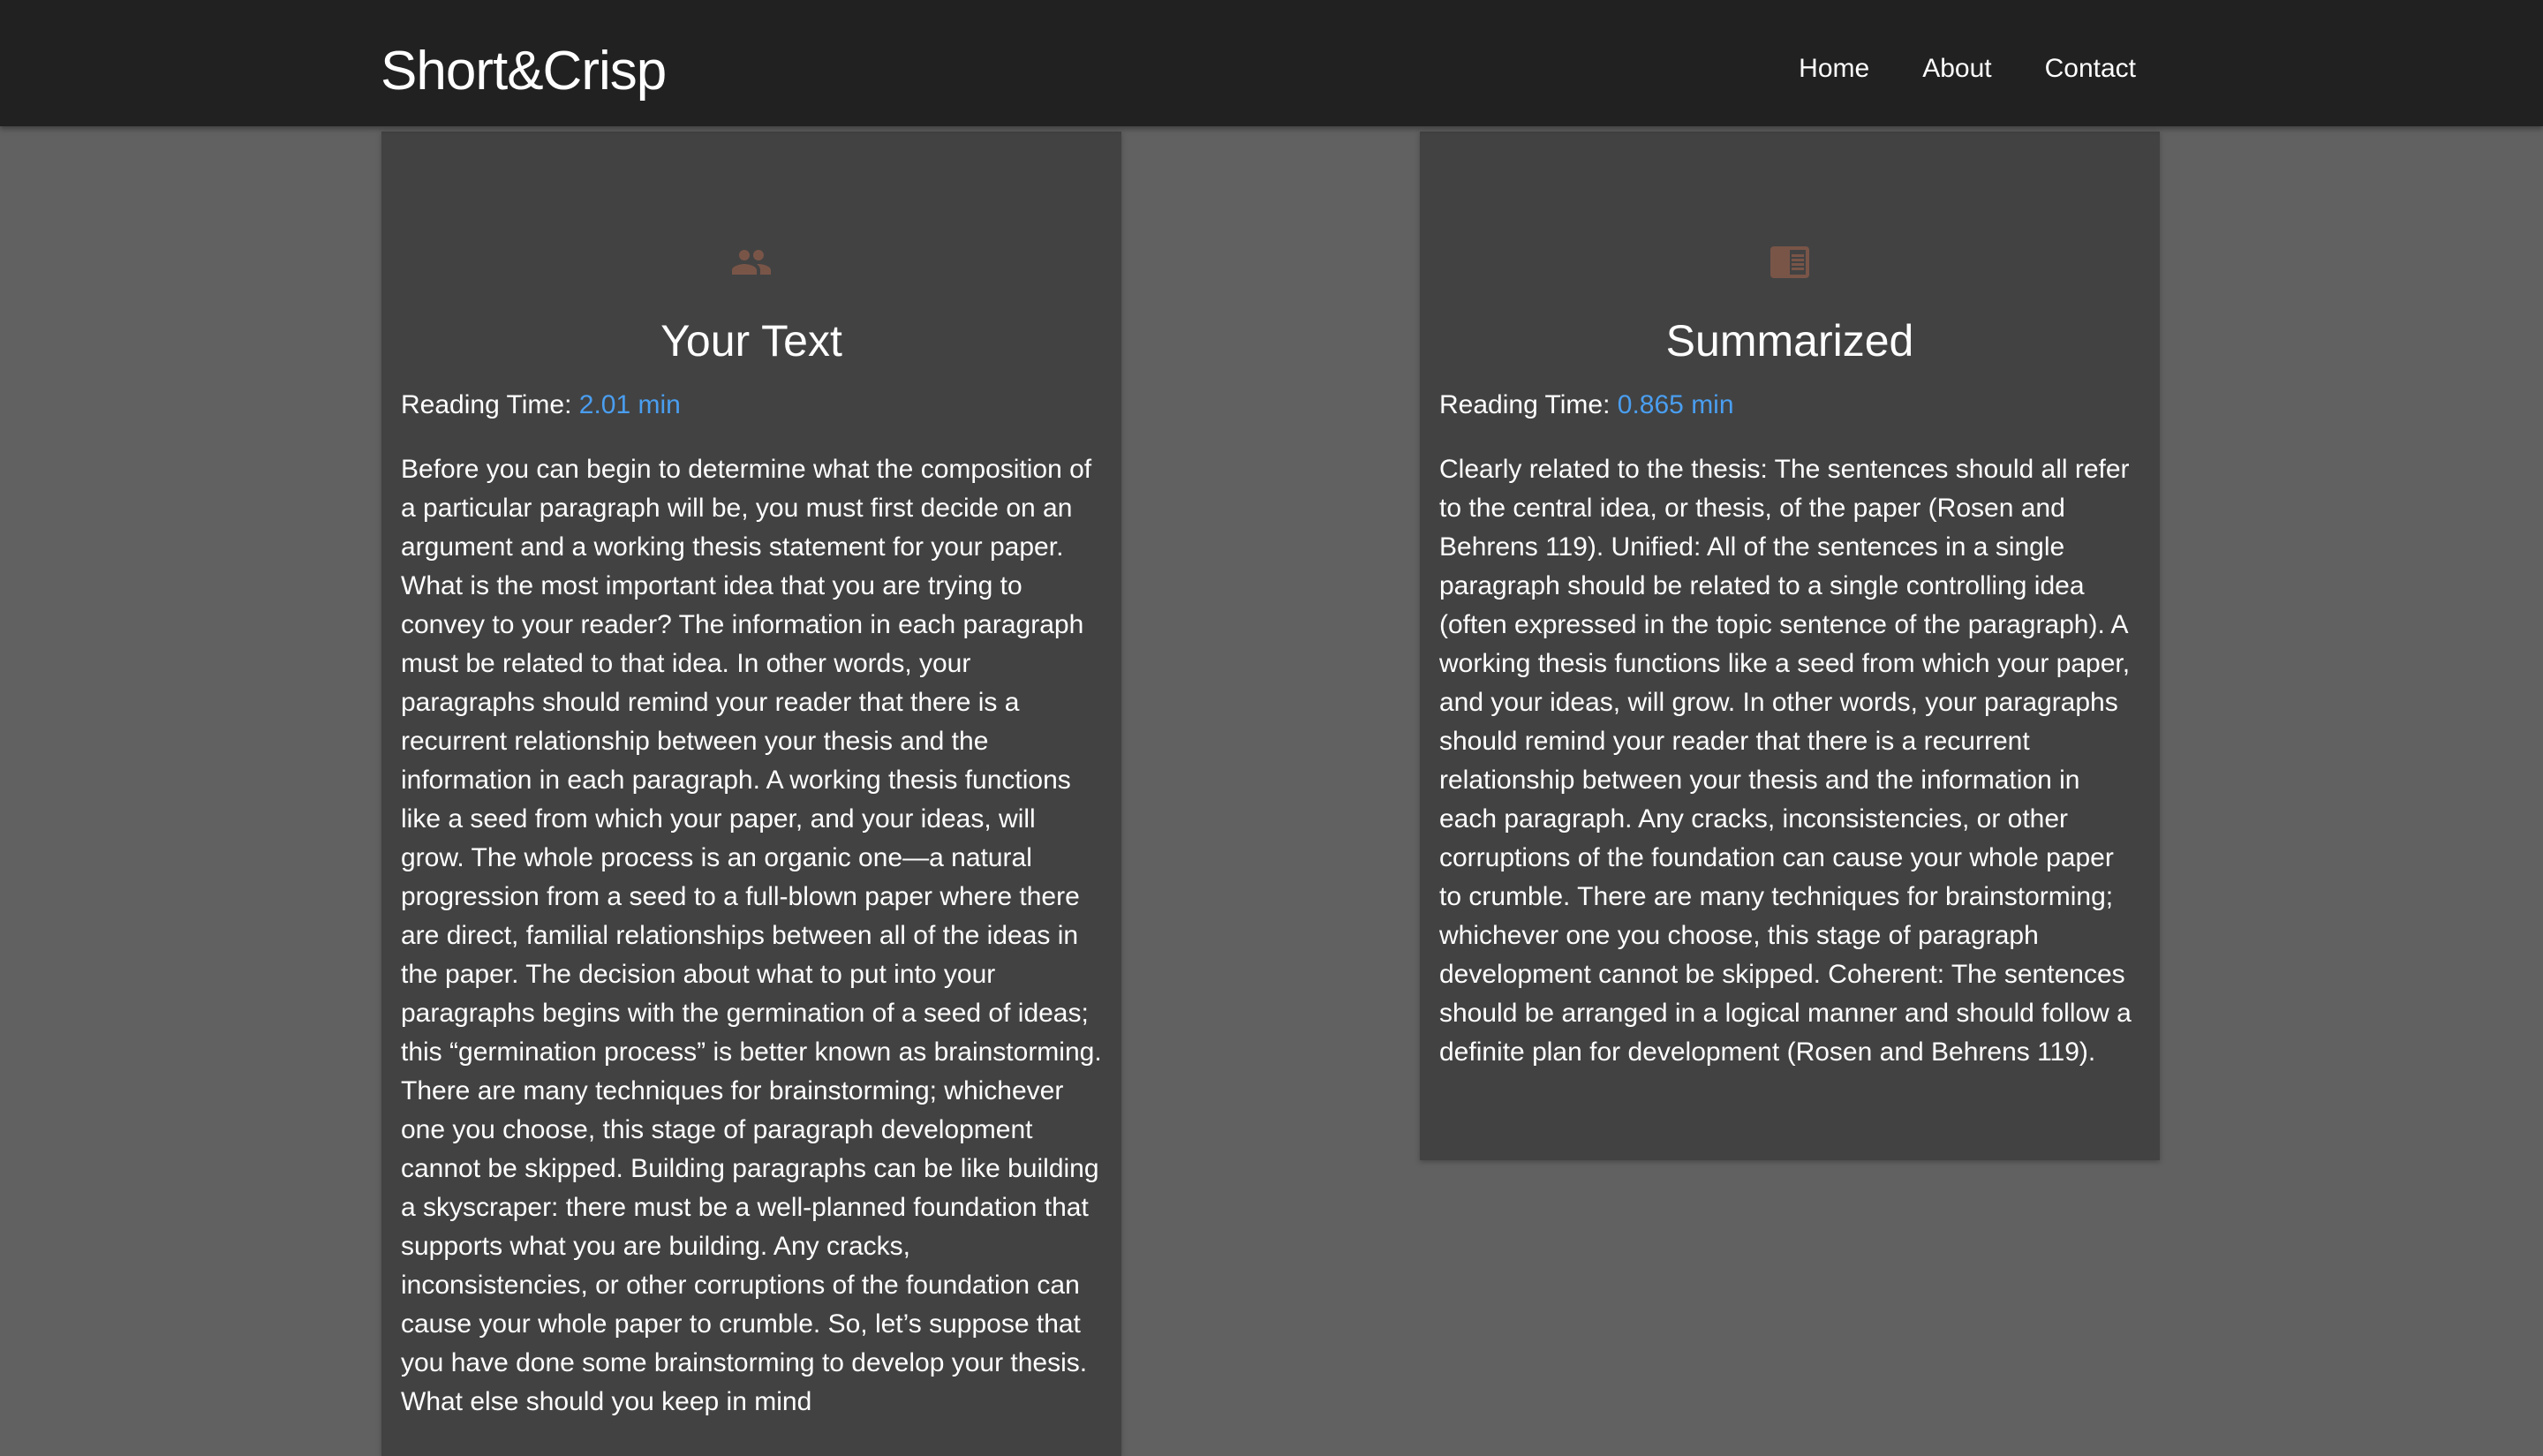 This screenshot has height=1456, width=2543. What do you see at coordinates (751, 405) in the screenshot?
I see `original-reading-time: Reading Time: 2.01 min` at bounding box center [751, 405].